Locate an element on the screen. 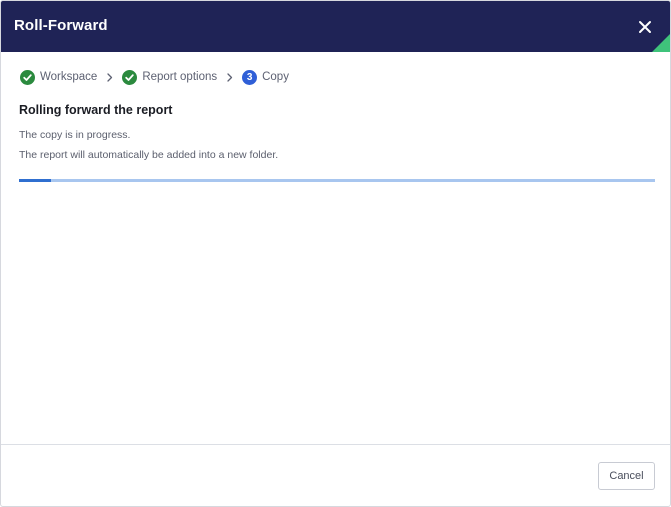  step-copy: 3 Copy is located at coordinates (265, 77).